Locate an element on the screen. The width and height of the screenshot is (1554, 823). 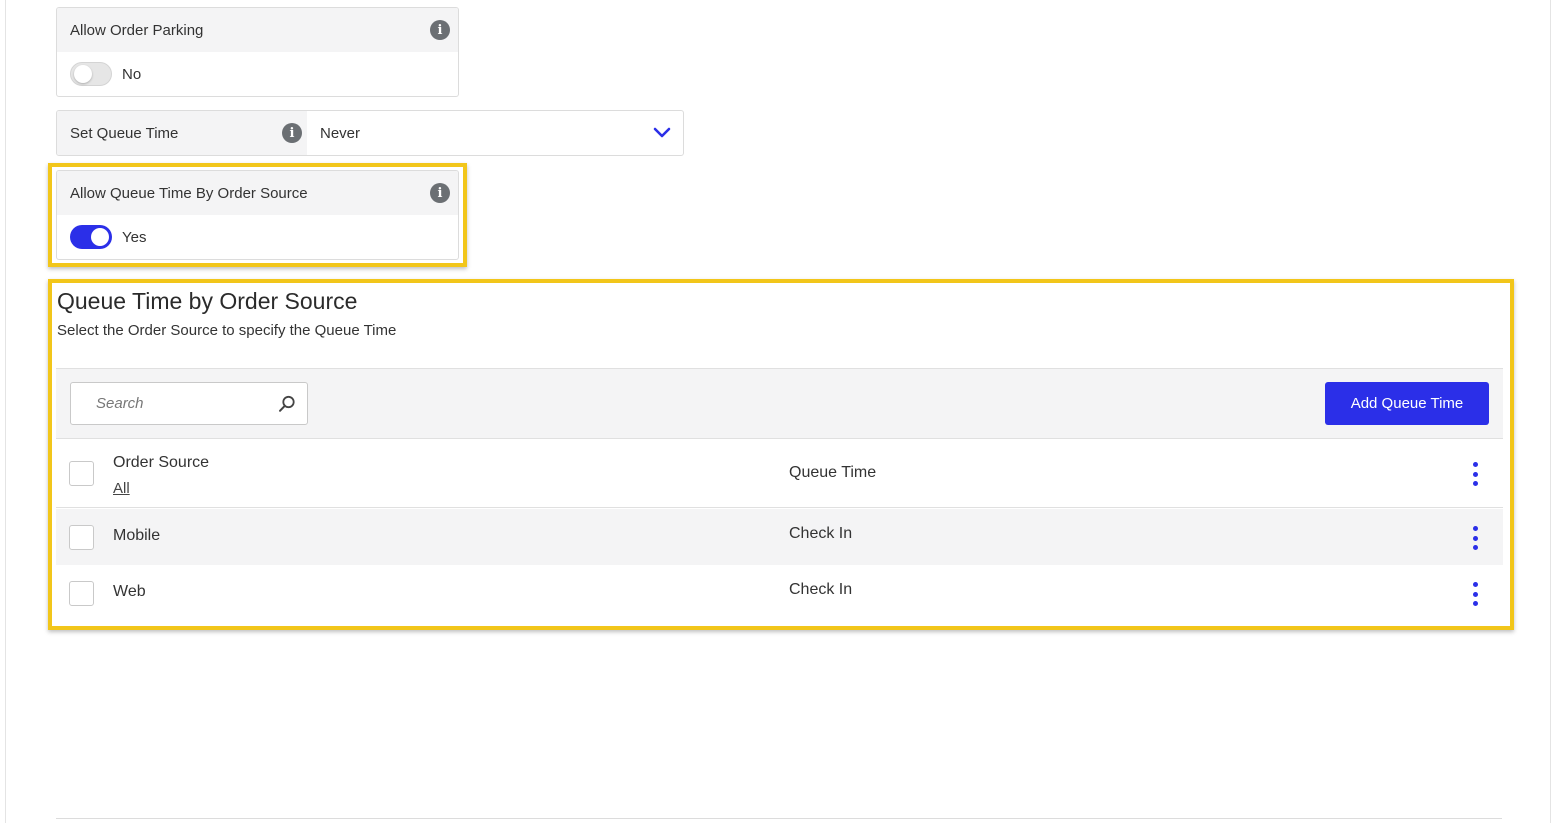
column-header-queue-time: Queue Time is located at coordinates (833, 472).